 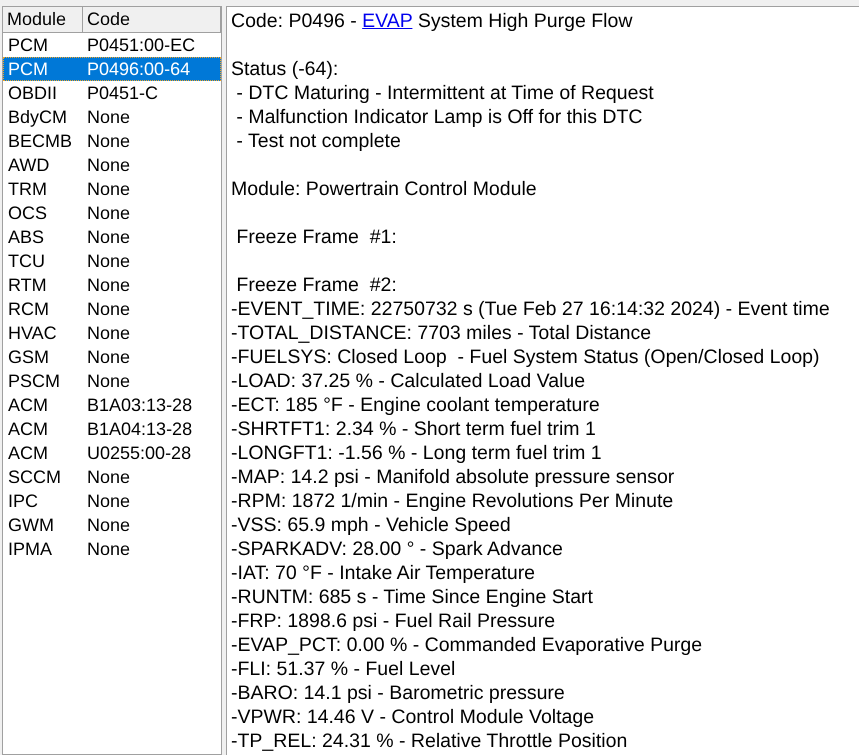 I want to click on detail-line: -TP_REL: 24.31 % - Relative Throttle Position, so click(x=429, y=741).